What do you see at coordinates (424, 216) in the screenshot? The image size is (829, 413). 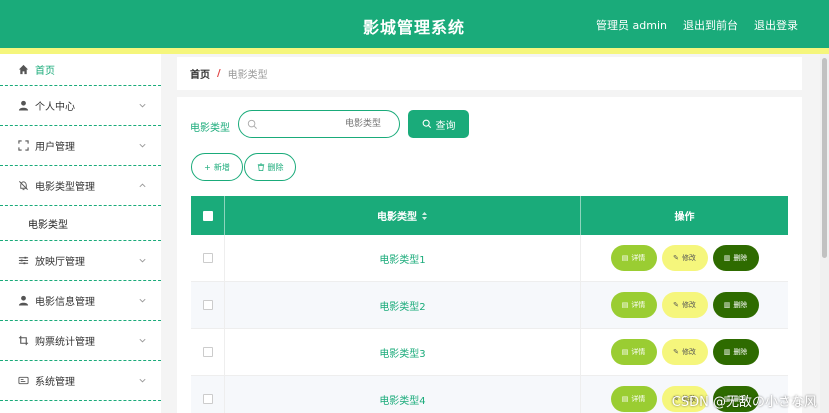 I see `sort-icon` at bounding box center [424, 216].